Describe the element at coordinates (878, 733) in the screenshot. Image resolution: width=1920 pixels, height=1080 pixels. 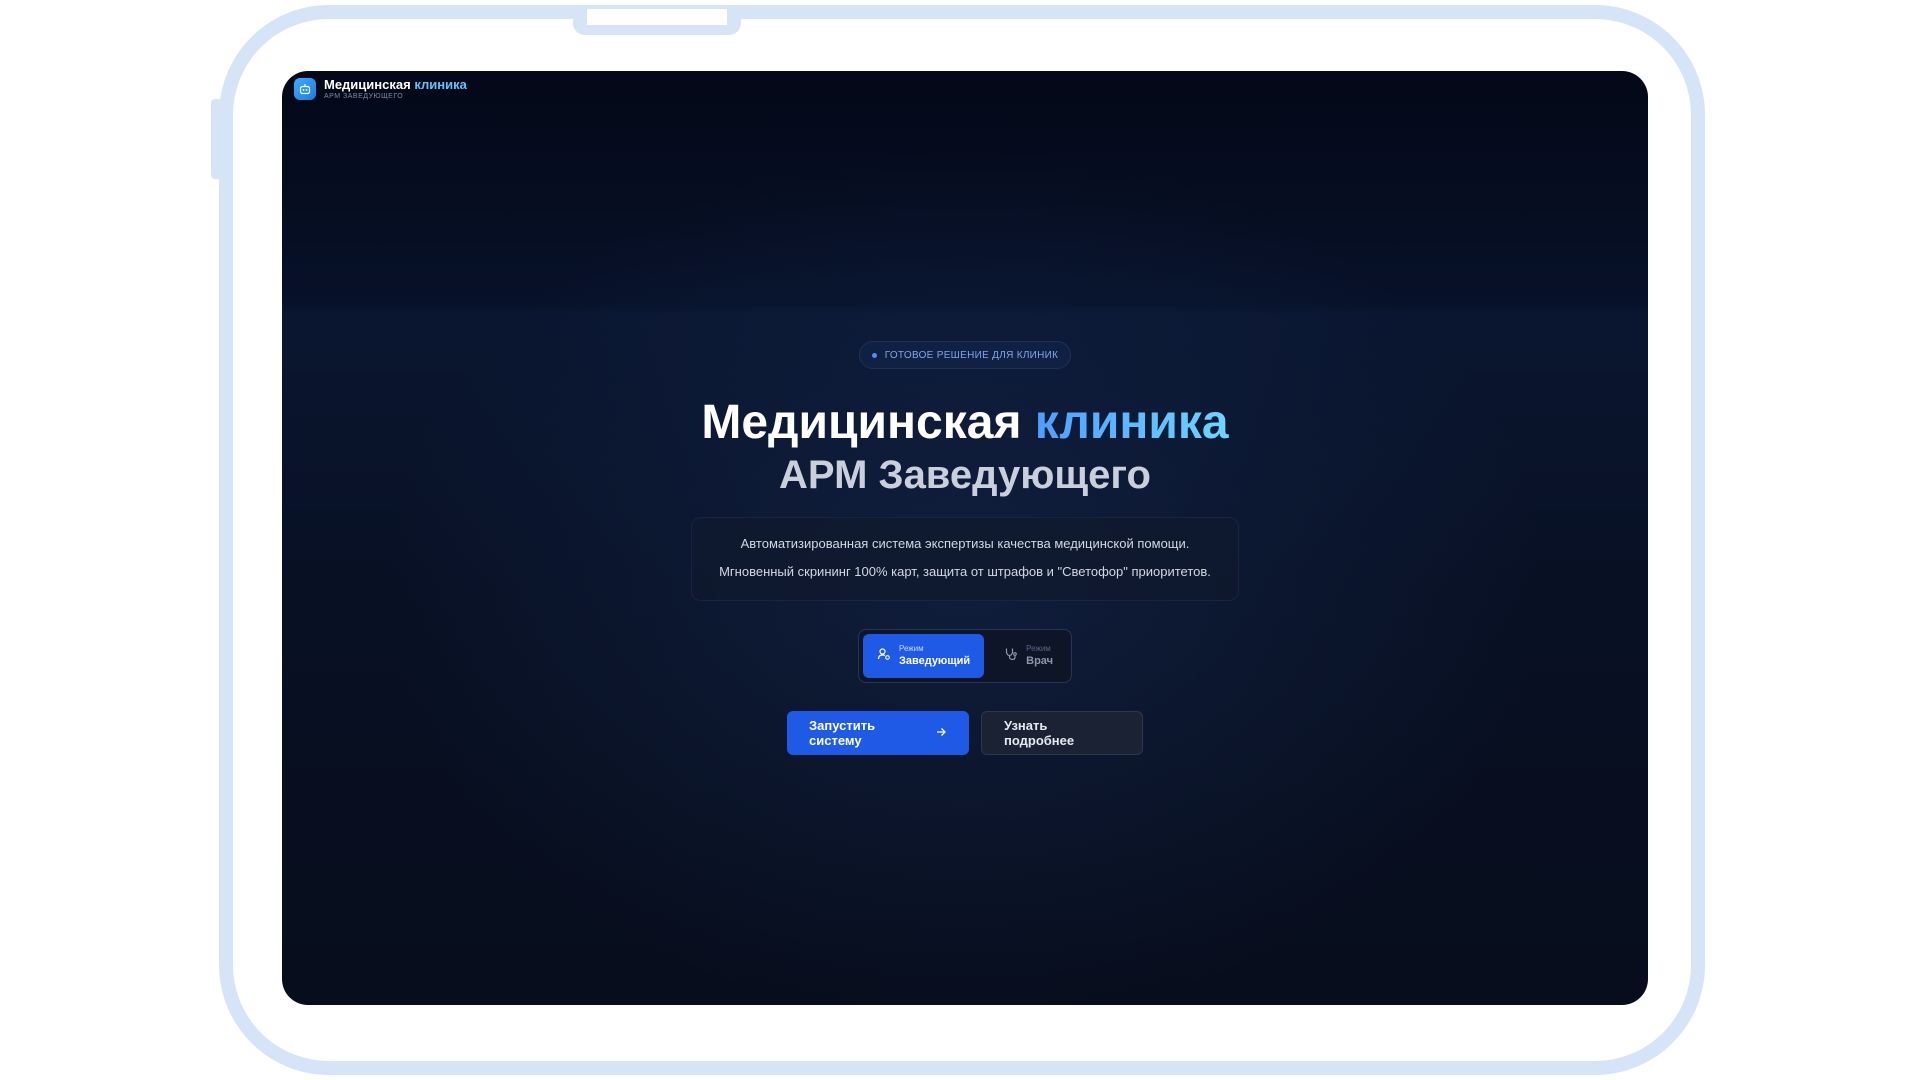
I see `launch-system-button: Запустить систему` at that location.